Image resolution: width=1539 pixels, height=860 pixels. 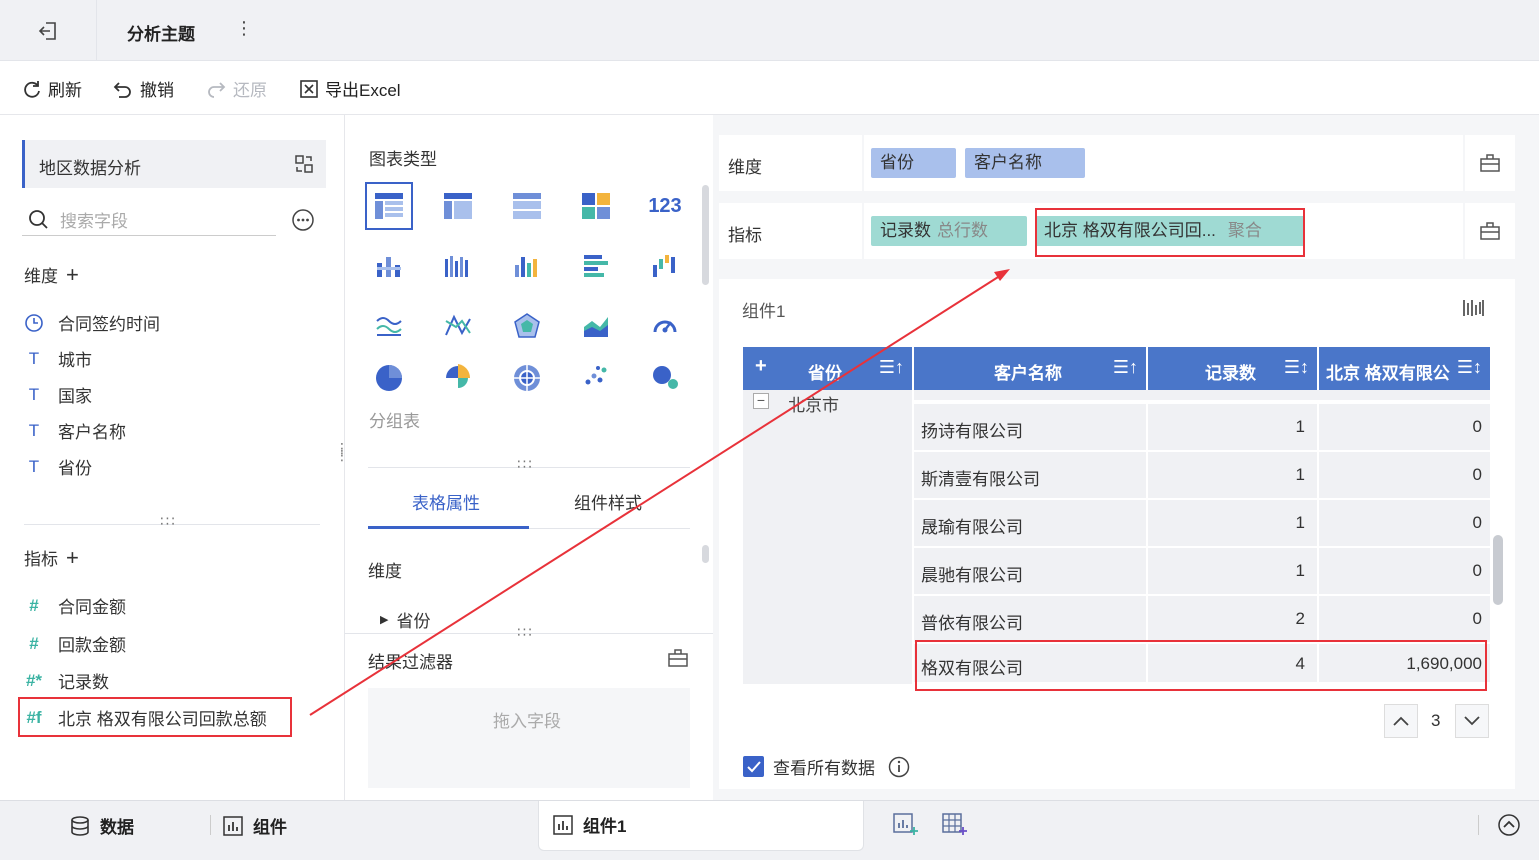 I want to click on column-header-record-count: 记录数 ☰↕, so click(x=1232, y=368).